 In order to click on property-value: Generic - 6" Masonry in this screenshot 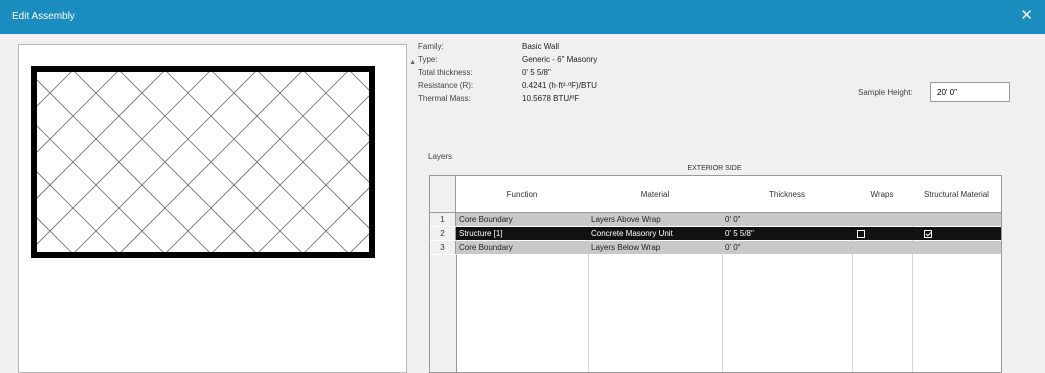, I will do `click(560, 59)`.